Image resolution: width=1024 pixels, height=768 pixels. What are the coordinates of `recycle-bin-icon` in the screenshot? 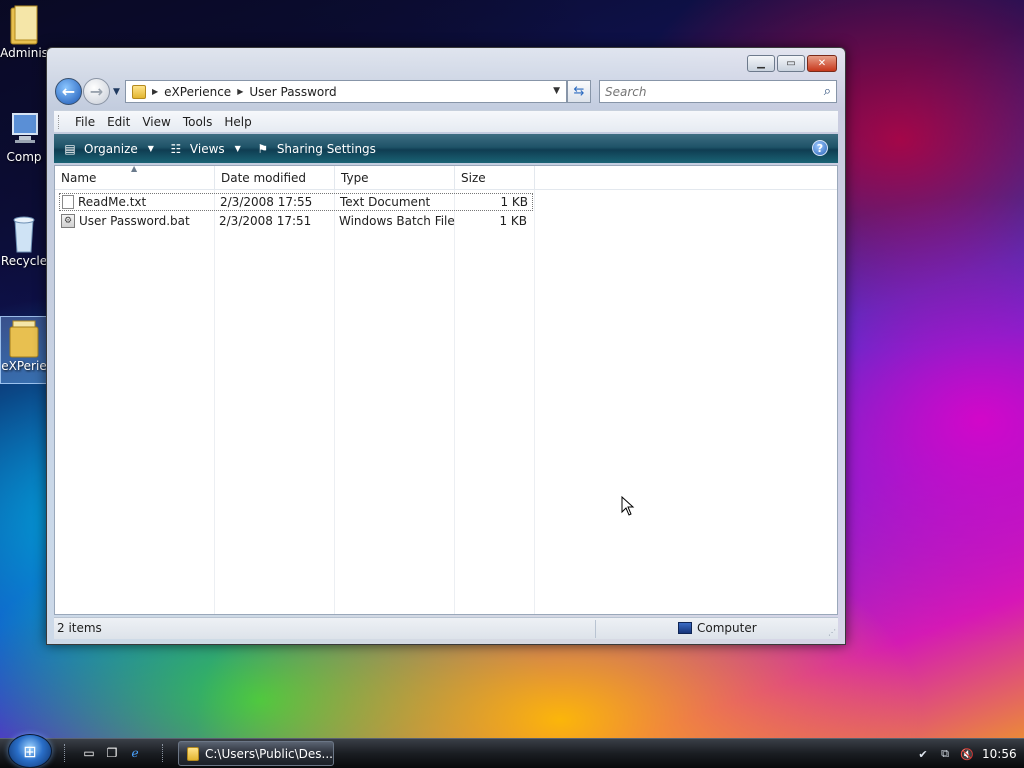 It's located at (24, 232).